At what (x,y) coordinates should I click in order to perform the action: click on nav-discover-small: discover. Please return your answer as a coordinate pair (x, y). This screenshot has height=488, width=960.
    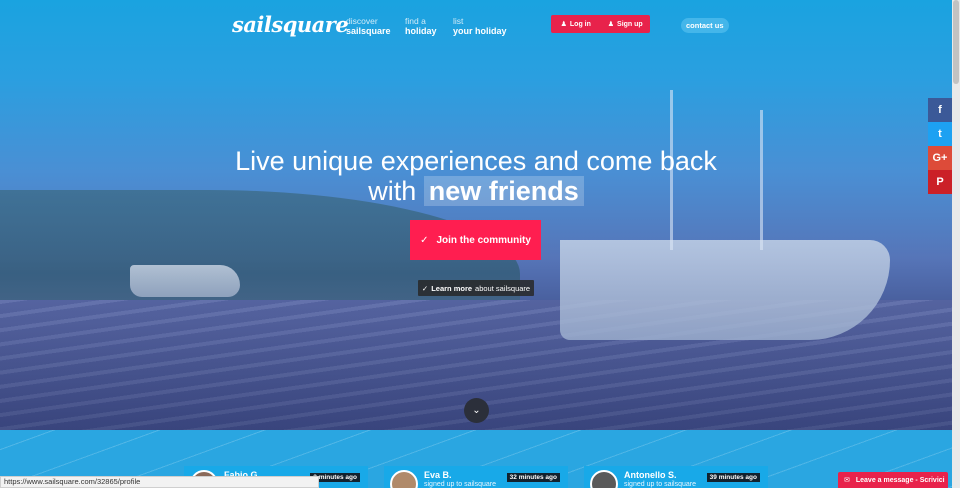
    Looking at the image, I should click on (362, 21).